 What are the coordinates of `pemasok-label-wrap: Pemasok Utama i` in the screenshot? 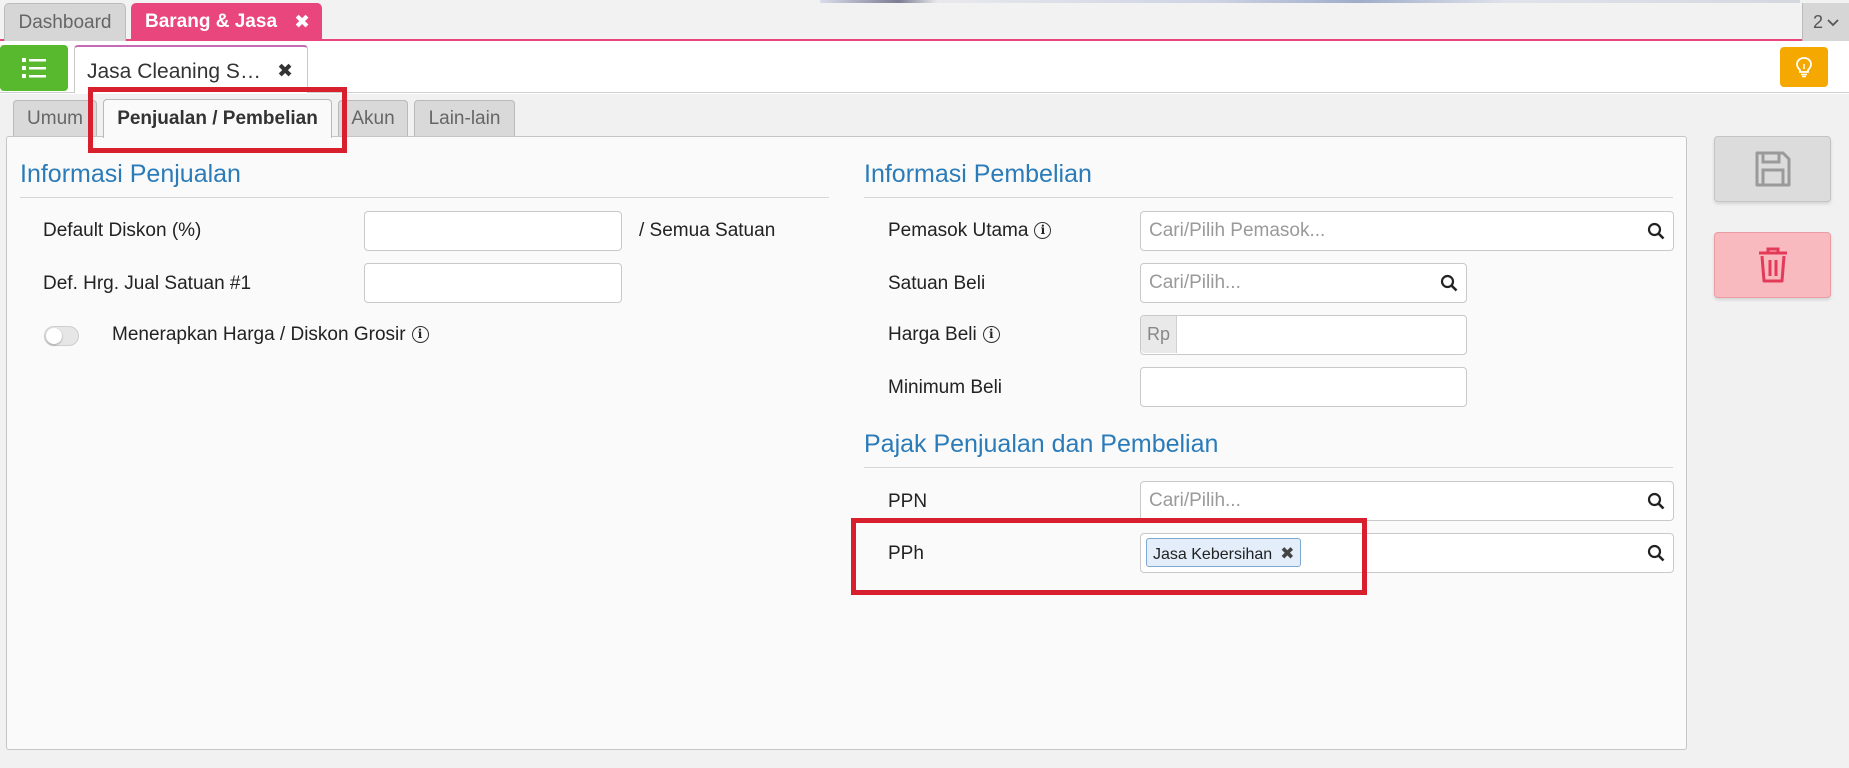 It's located at (970, 231).